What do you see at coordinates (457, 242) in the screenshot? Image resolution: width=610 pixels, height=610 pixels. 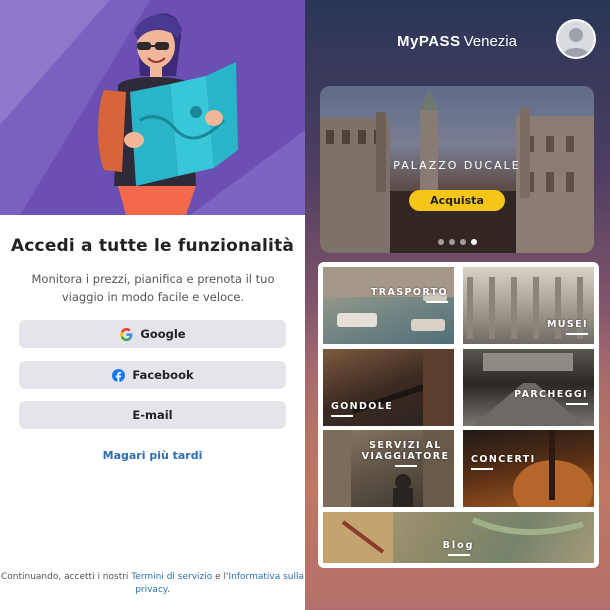 I see `carousel-dots` at bounding box center [457, 242].